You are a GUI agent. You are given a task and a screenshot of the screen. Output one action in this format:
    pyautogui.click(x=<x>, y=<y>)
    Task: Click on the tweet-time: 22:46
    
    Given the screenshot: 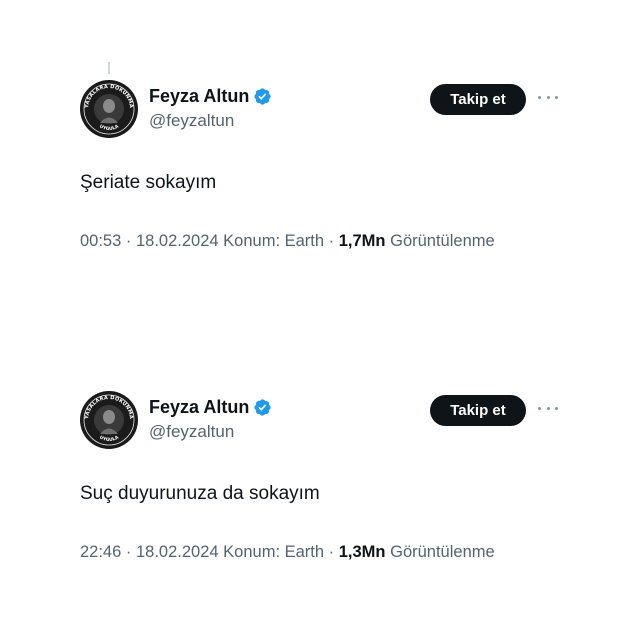 What is the action you would take?
    pyautogui.click(x=100, y=552)
    